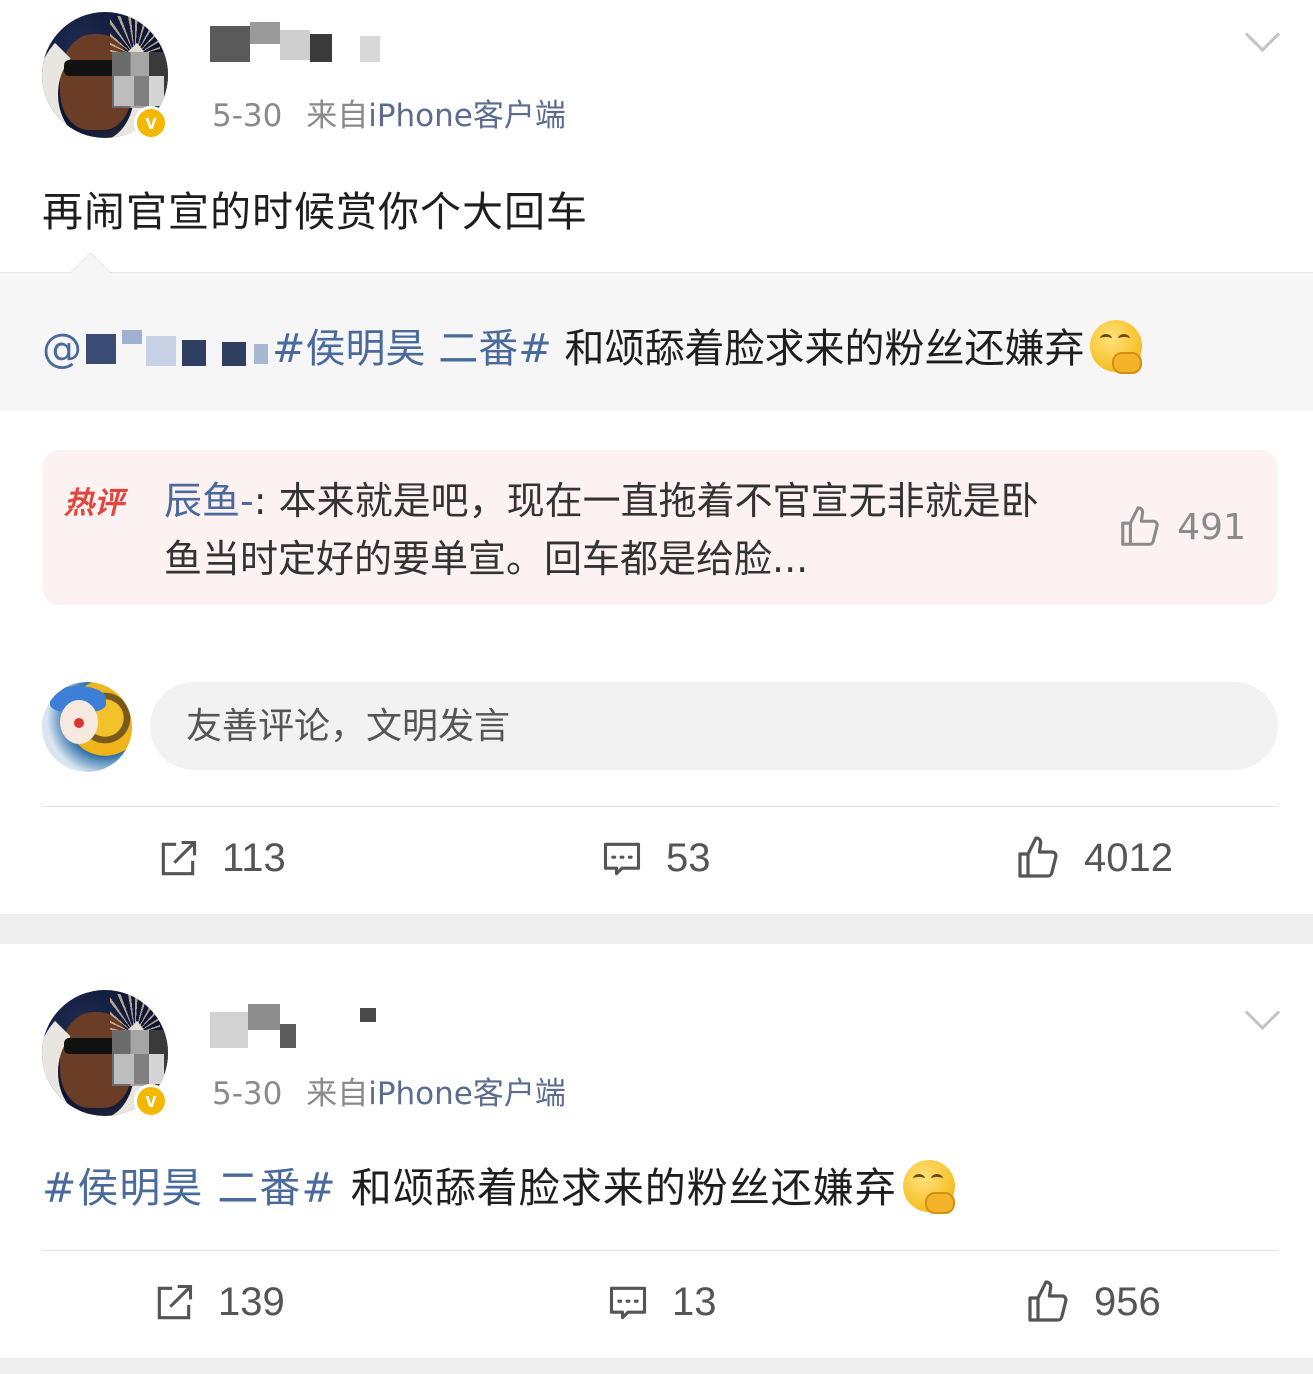 The height and width of the screenshot is (1374, 1313). Describe the element at coordinates (467, 116) in the screenshot. I see `post1-source-link: iPhone客户端` at that location.